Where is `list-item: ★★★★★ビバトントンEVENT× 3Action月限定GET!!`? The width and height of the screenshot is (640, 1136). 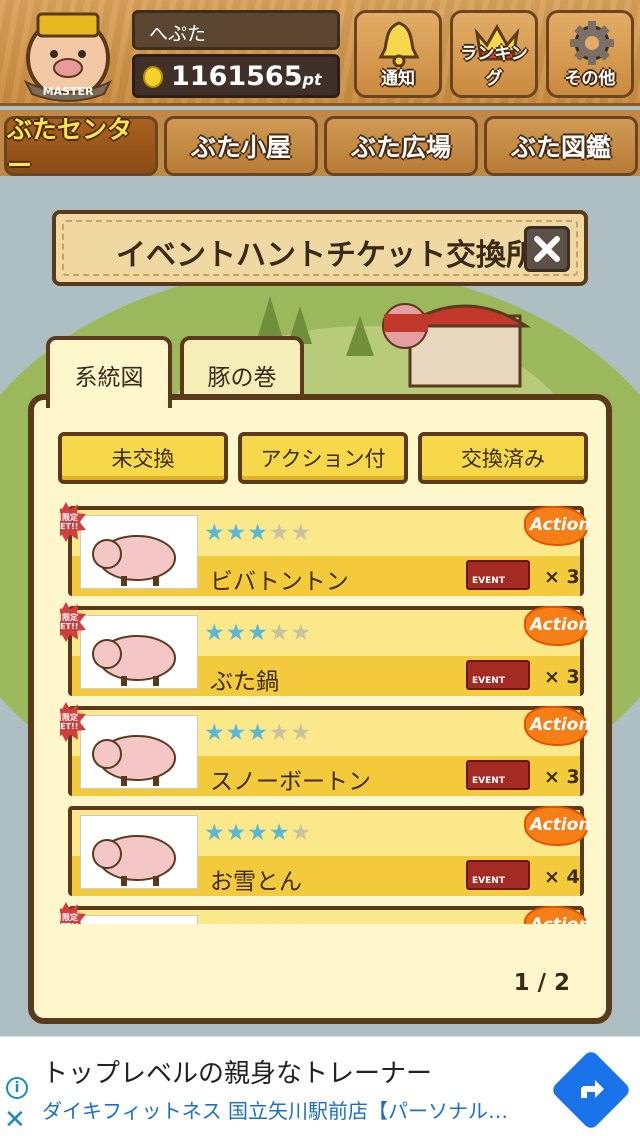 list-item: ★★★★★ビバトントンEVENT× 3Action月限定GET!! is located at coordinates (325, 549).